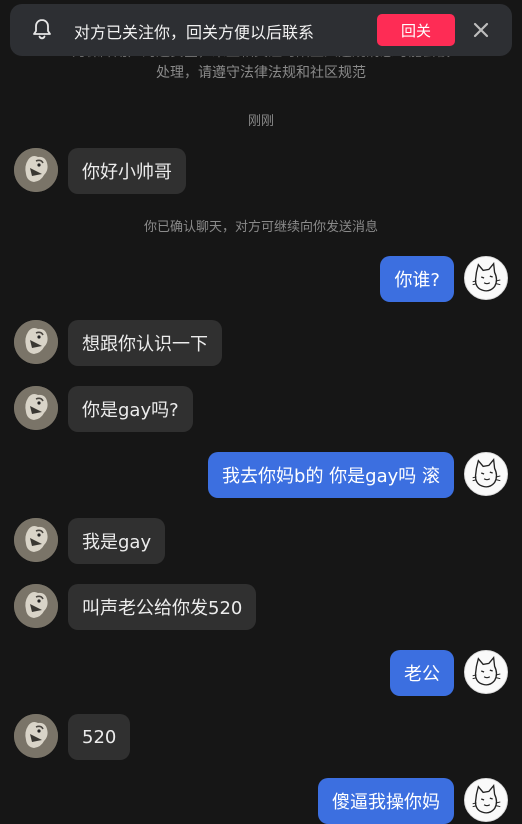 This screenshot has width=522, height=824. What do you see at coordinates (386, 801) in the screenshot?
I see `message-bubble: 傻逼我操你妈` at bounding box center [386, 801].